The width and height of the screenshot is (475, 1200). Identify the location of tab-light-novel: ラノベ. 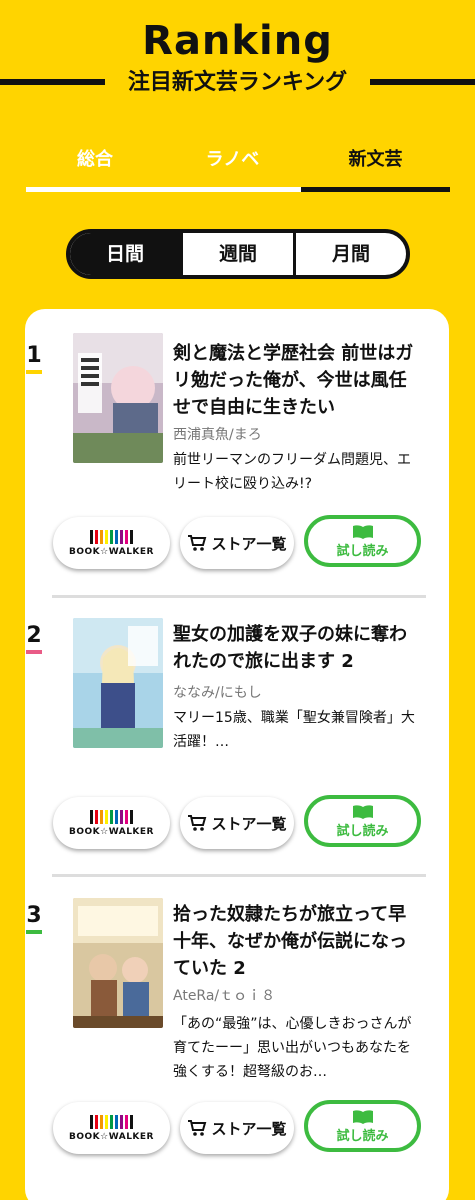
(232, 166).